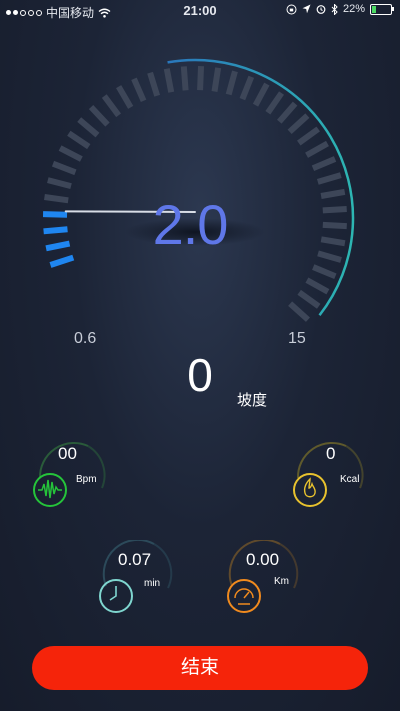 This screenshot has height=711, width=400. What do you see at coordinates (334, 9) in the screenshot?
I see `bluetooth-icon` at bounding box center [334, 9].